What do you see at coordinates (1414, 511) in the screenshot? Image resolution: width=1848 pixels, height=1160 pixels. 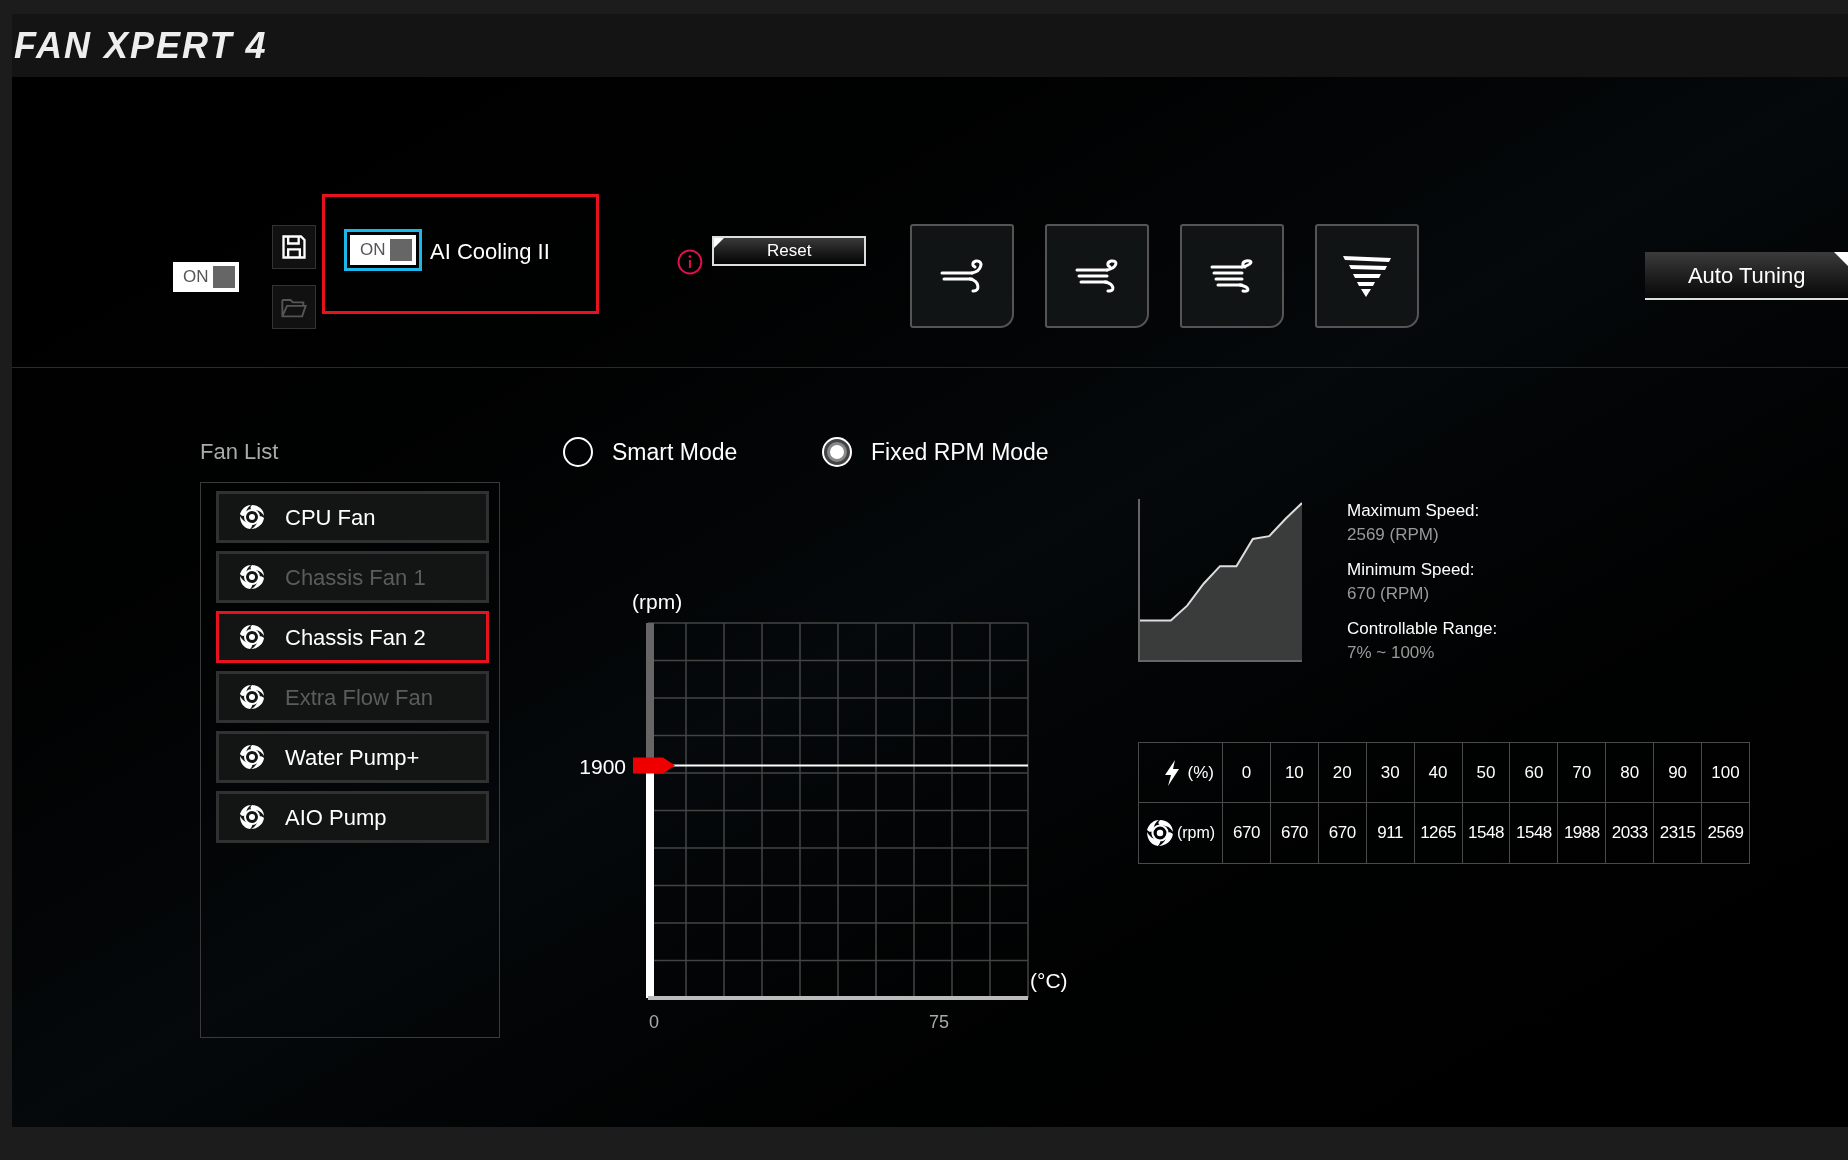 I see `spec-label: Maximum Speed:` at bounding box center [1414, 511].